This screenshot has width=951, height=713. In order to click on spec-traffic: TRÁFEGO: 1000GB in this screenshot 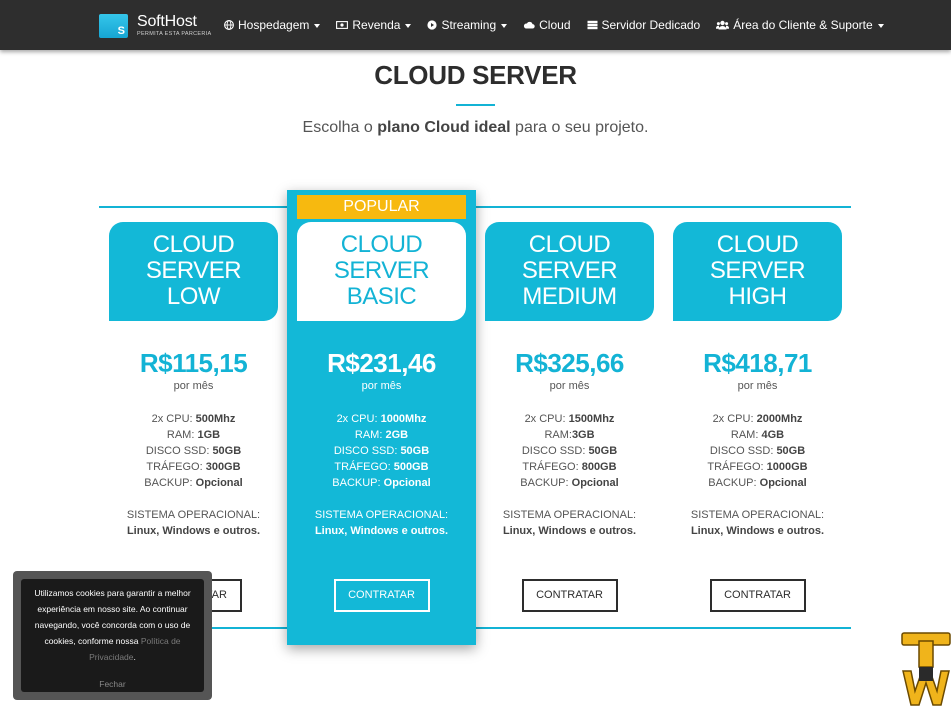, I will do `click(757, 467)`.